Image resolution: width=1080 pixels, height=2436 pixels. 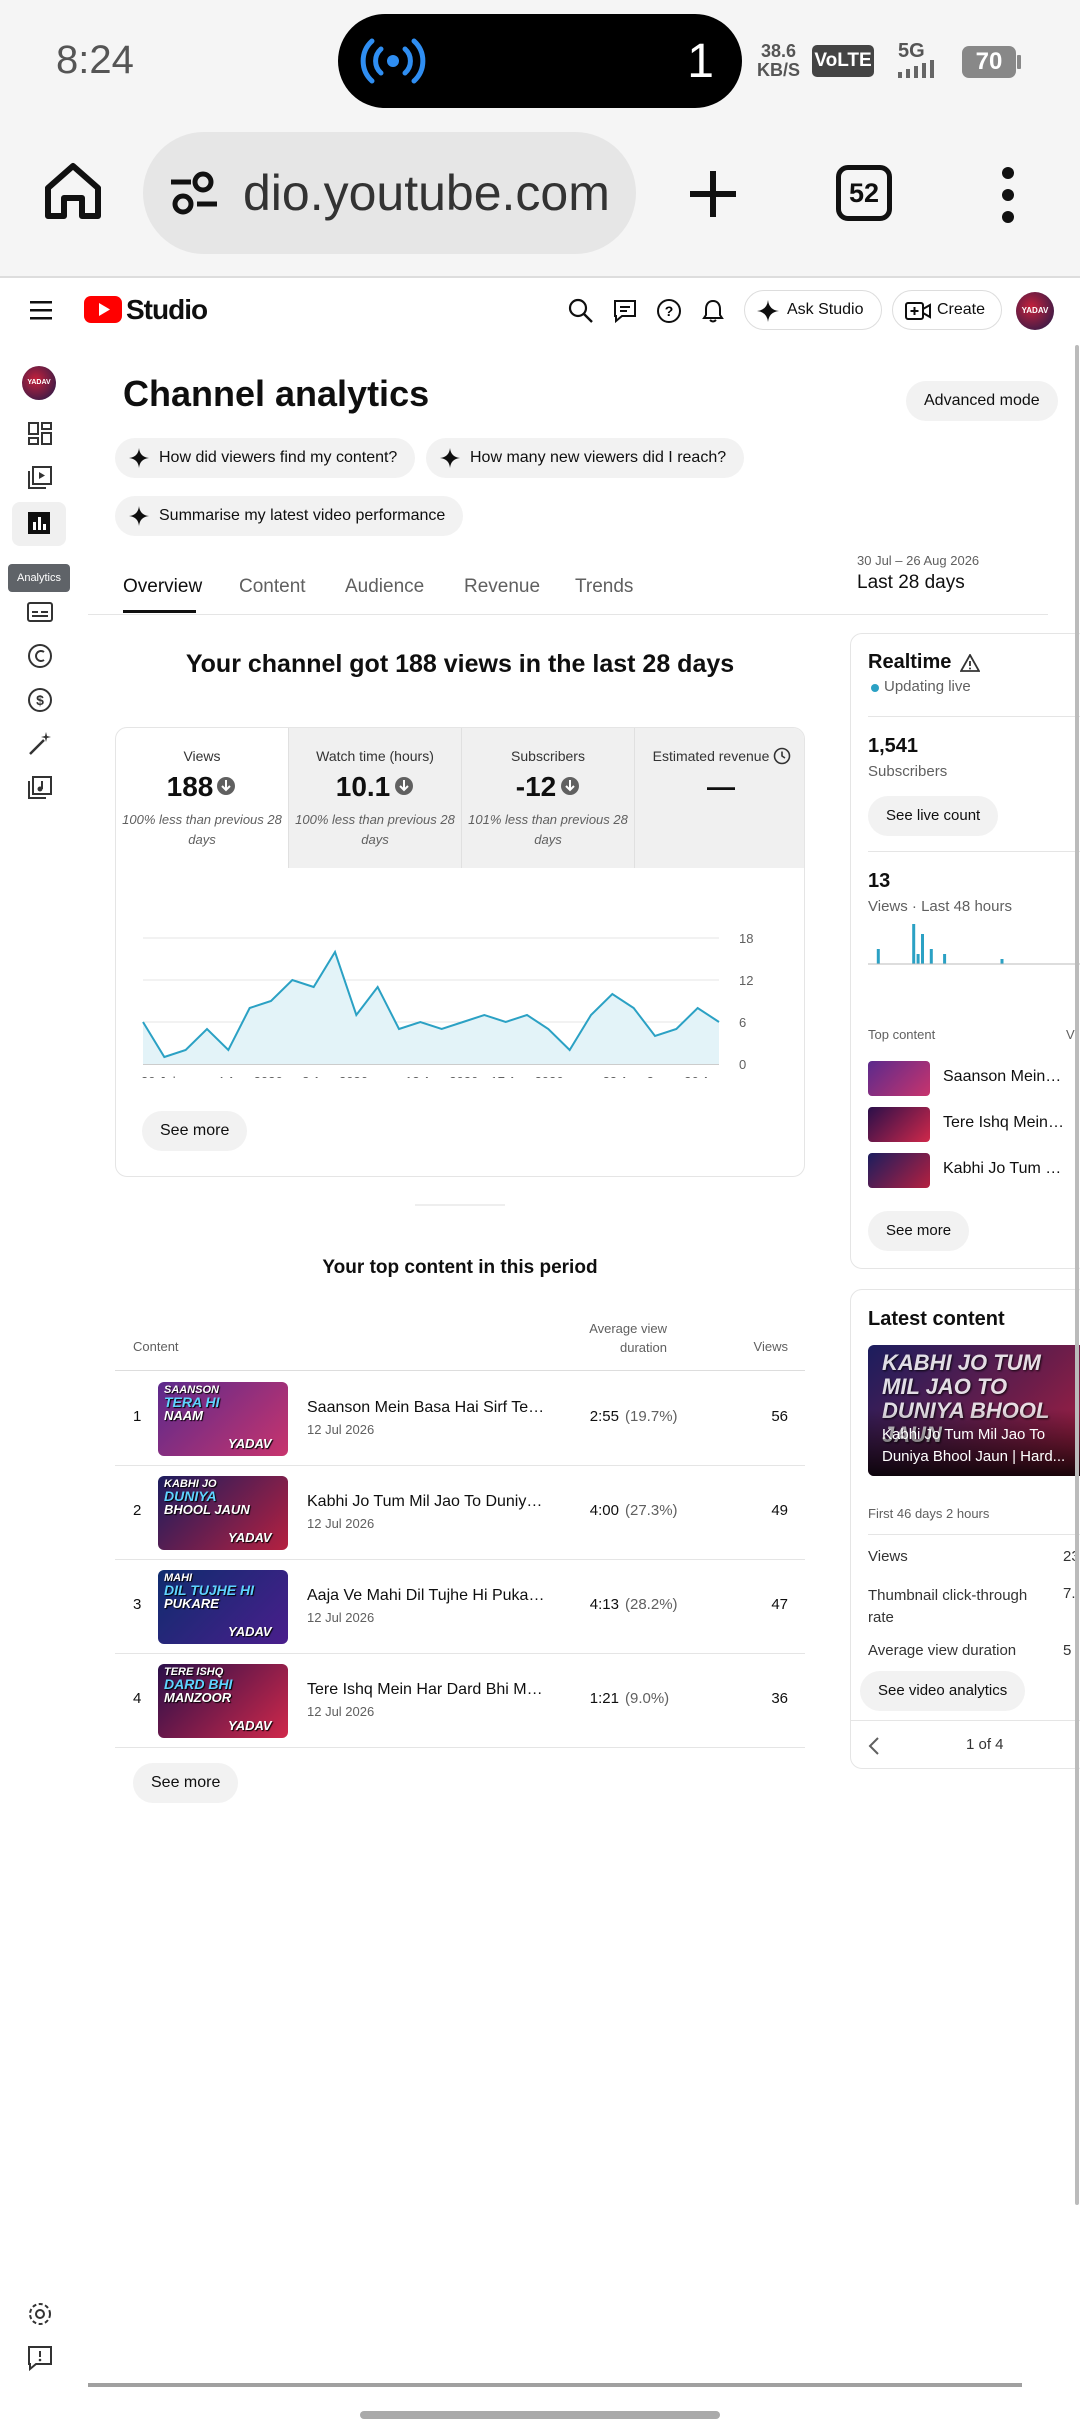 What do you see at coordinates (874, 1746) in the screenshot?
I see `chevron-left-icon` at bounding box center [874, 1746].